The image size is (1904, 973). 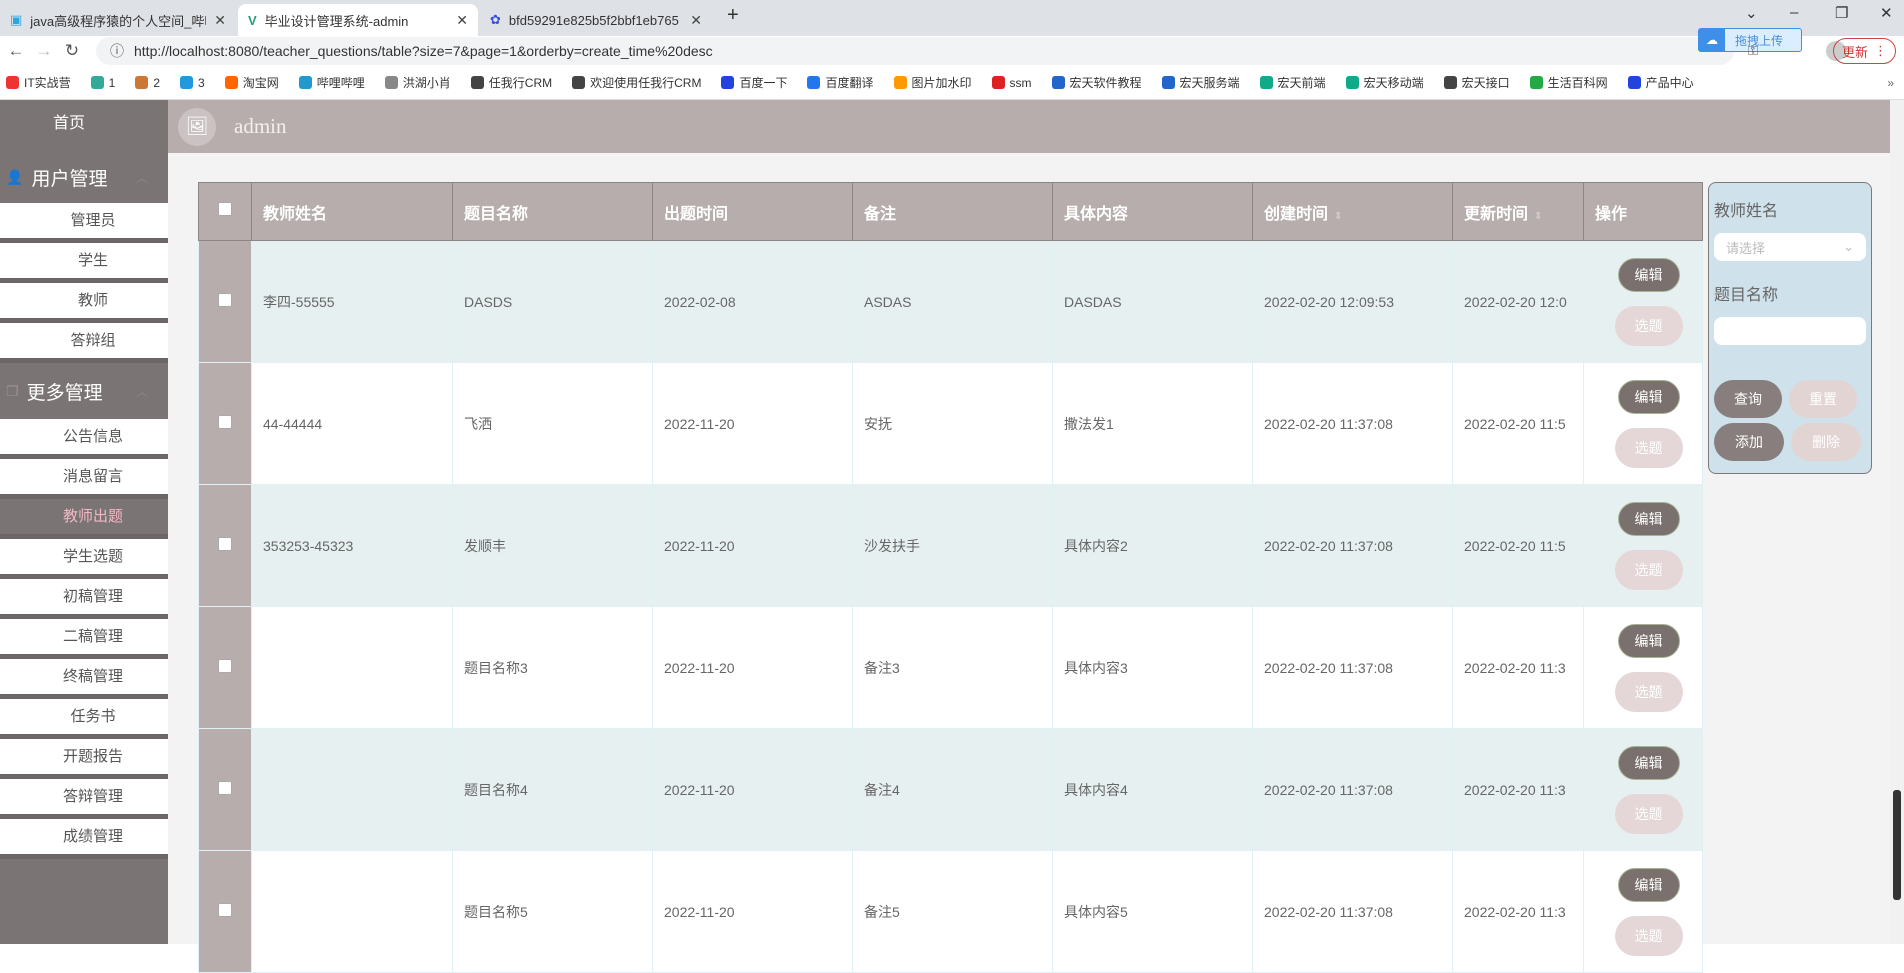 What do you see at coordinates (1518, 545) in the screenshot?
I see `table-cell: 2022-02-20 11:5` at bounding box center [1518, 545].